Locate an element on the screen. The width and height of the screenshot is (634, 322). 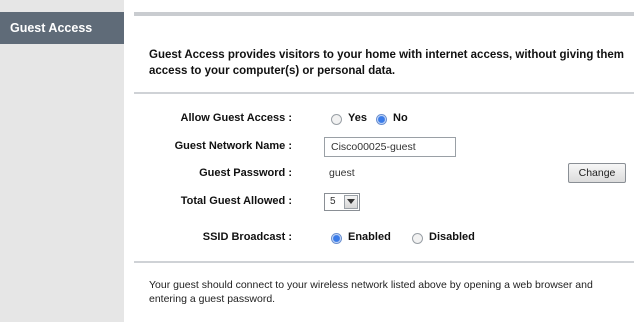
guest-network-name-label: Guest Network Name : is located at coordinates (233, 146).